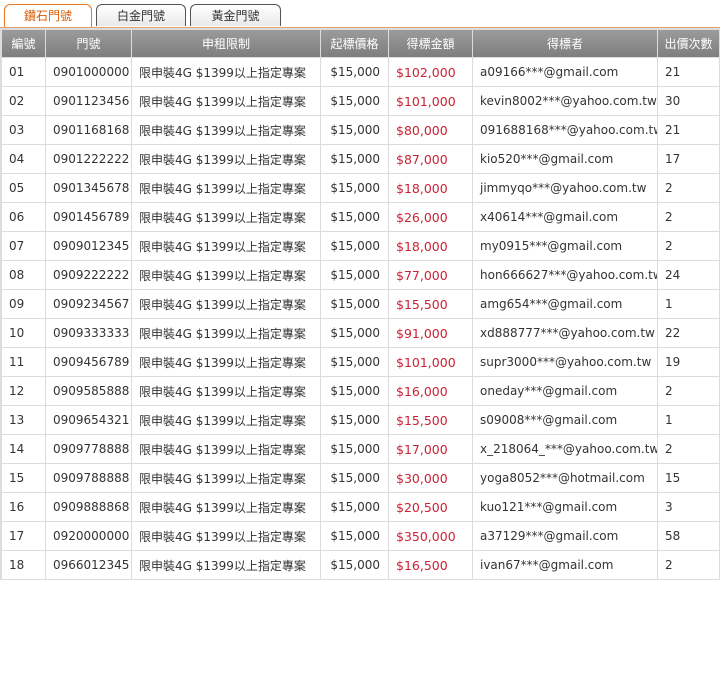  What do you see at coordinates (23, 565) in the screenshot?
I see `row-no: 18` at bounding box center [23, 565].